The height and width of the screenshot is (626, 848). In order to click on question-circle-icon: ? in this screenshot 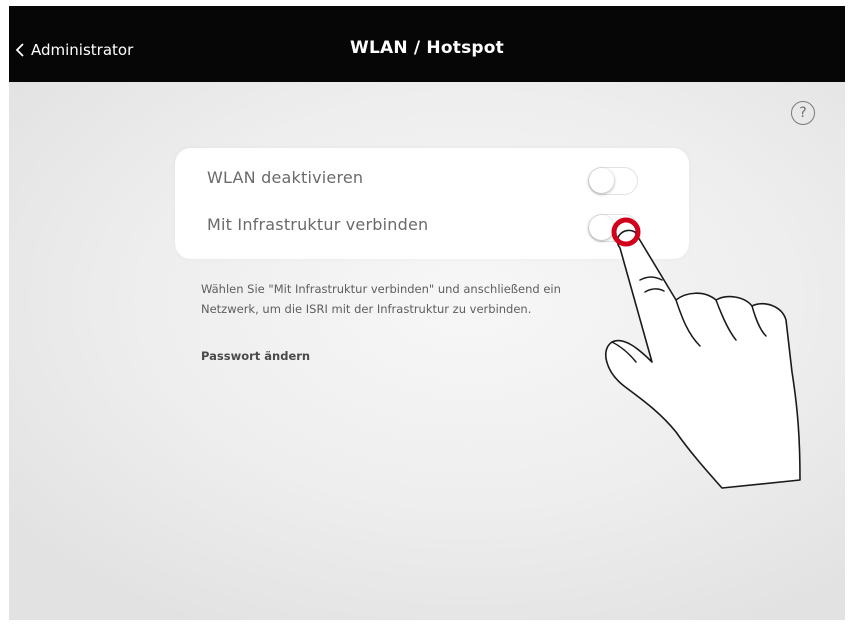, I will do `click(803, 113)`.